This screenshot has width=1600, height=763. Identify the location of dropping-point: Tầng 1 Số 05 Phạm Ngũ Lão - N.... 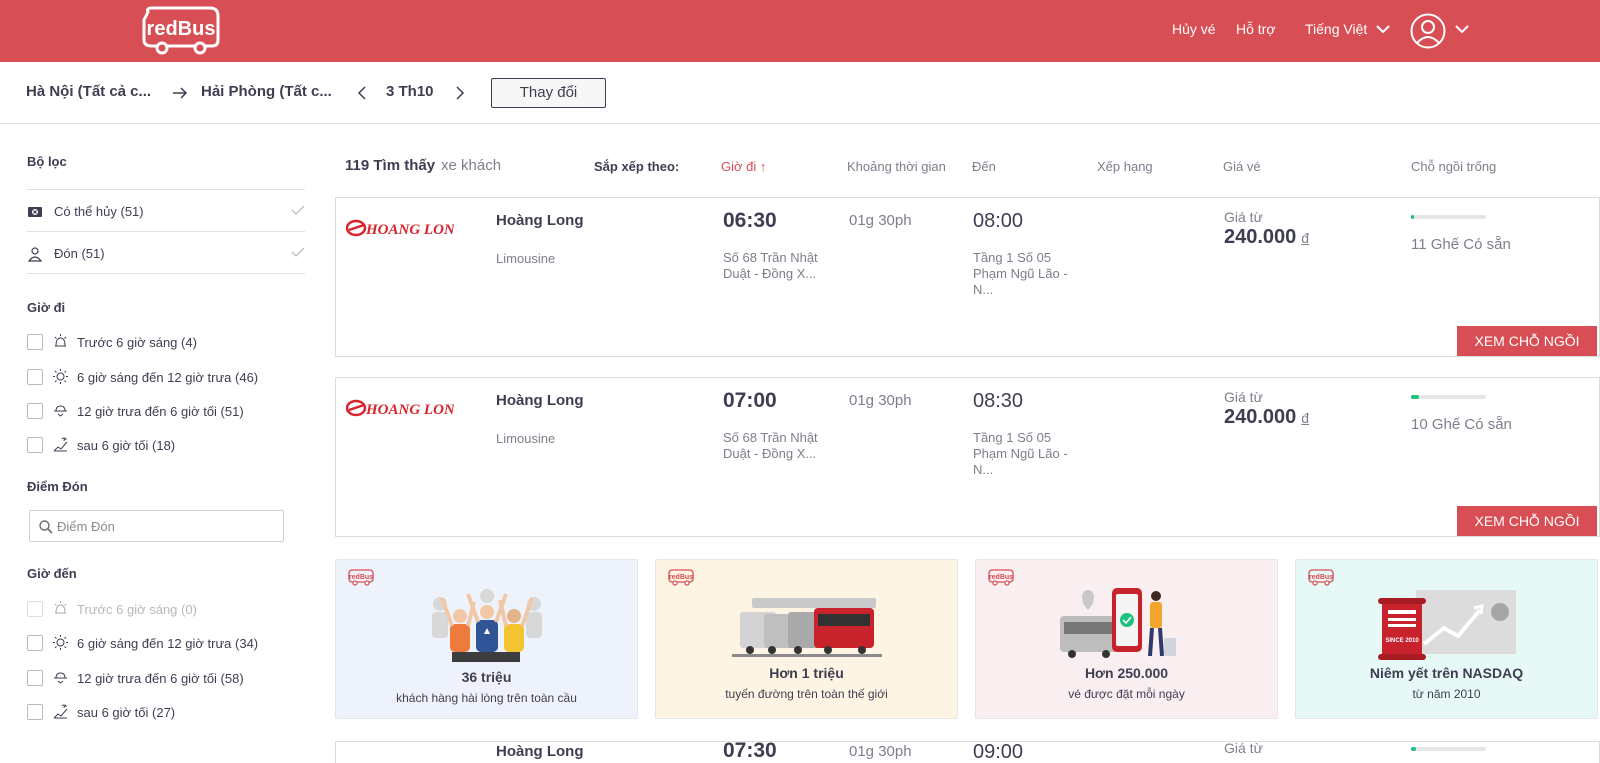
(1020, 273).